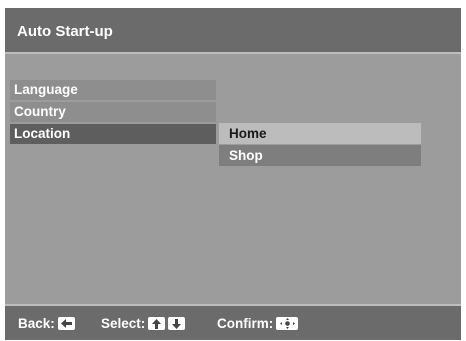 The image size is (466, 341). What do you see at coordinates (123, 323) in the screenshot?
I see `select-label: Select:` at bounding box center [123, 323].